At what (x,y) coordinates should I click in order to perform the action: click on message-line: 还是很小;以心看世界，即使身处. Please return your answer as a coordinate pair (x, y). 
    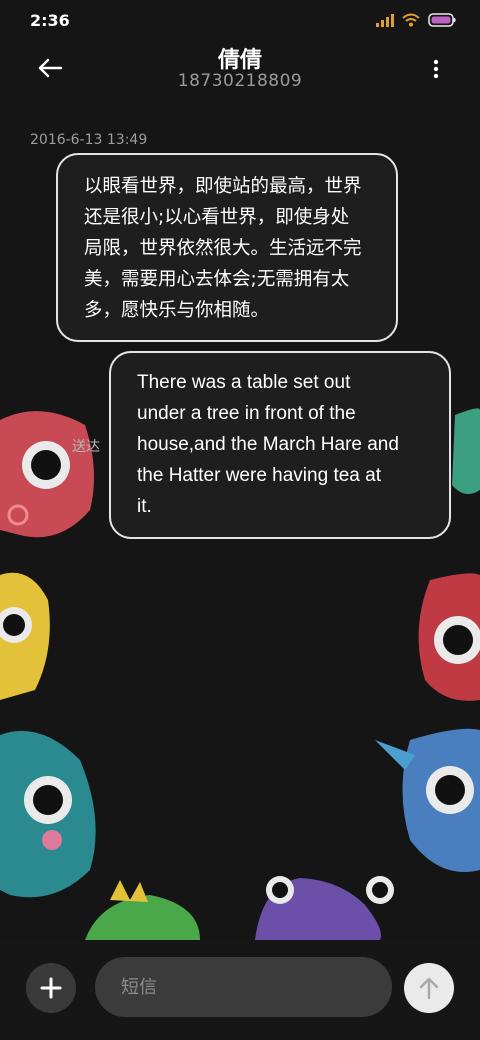
    Looking at the image, I should click on (217, 217).